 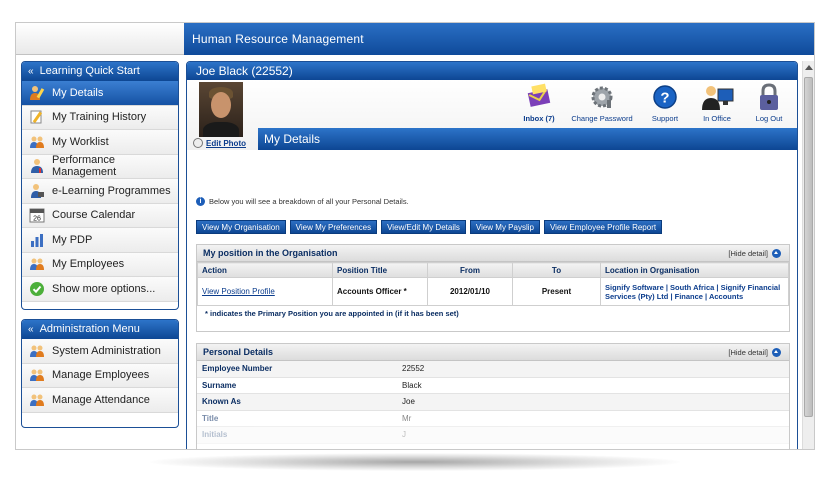 What do you see at coordinates (89, 71) in the screenshot?
I see `quick-start-title: Learning Quick Start` at bounding box center [89, 71].